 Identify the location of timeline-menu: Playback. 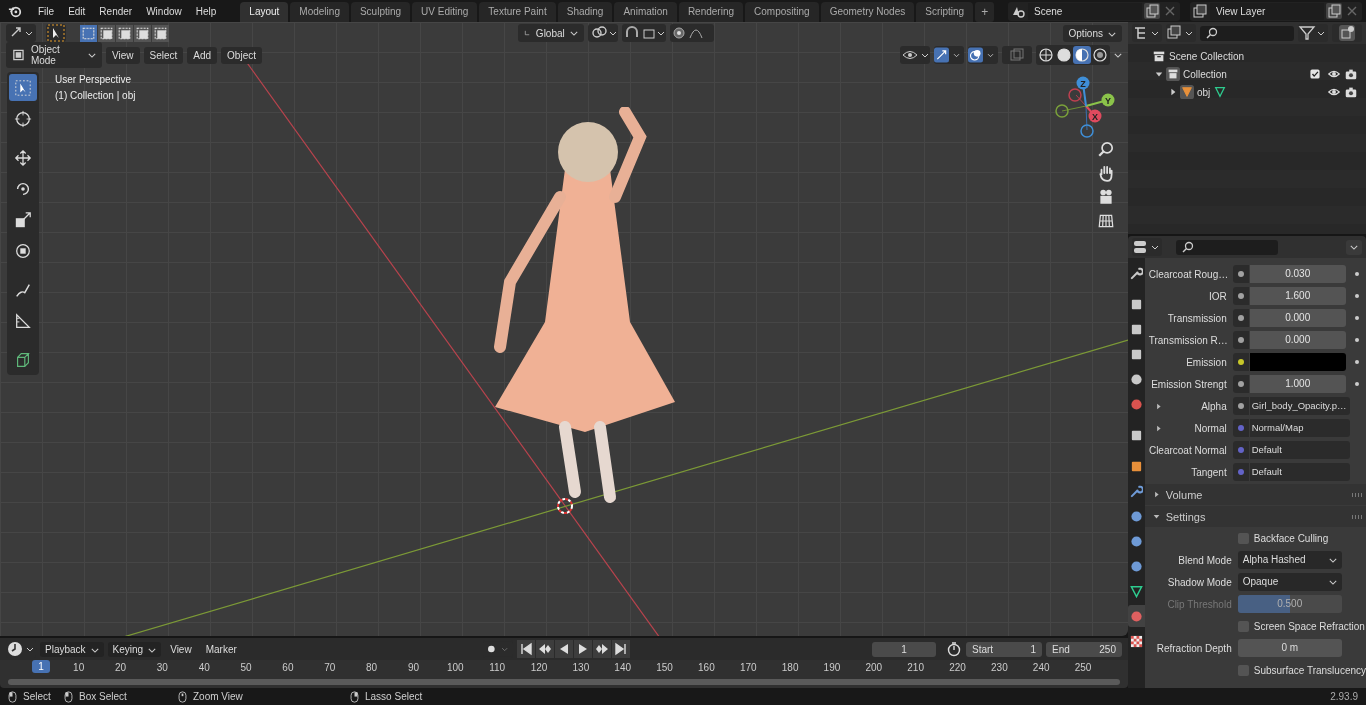
(72, 649).